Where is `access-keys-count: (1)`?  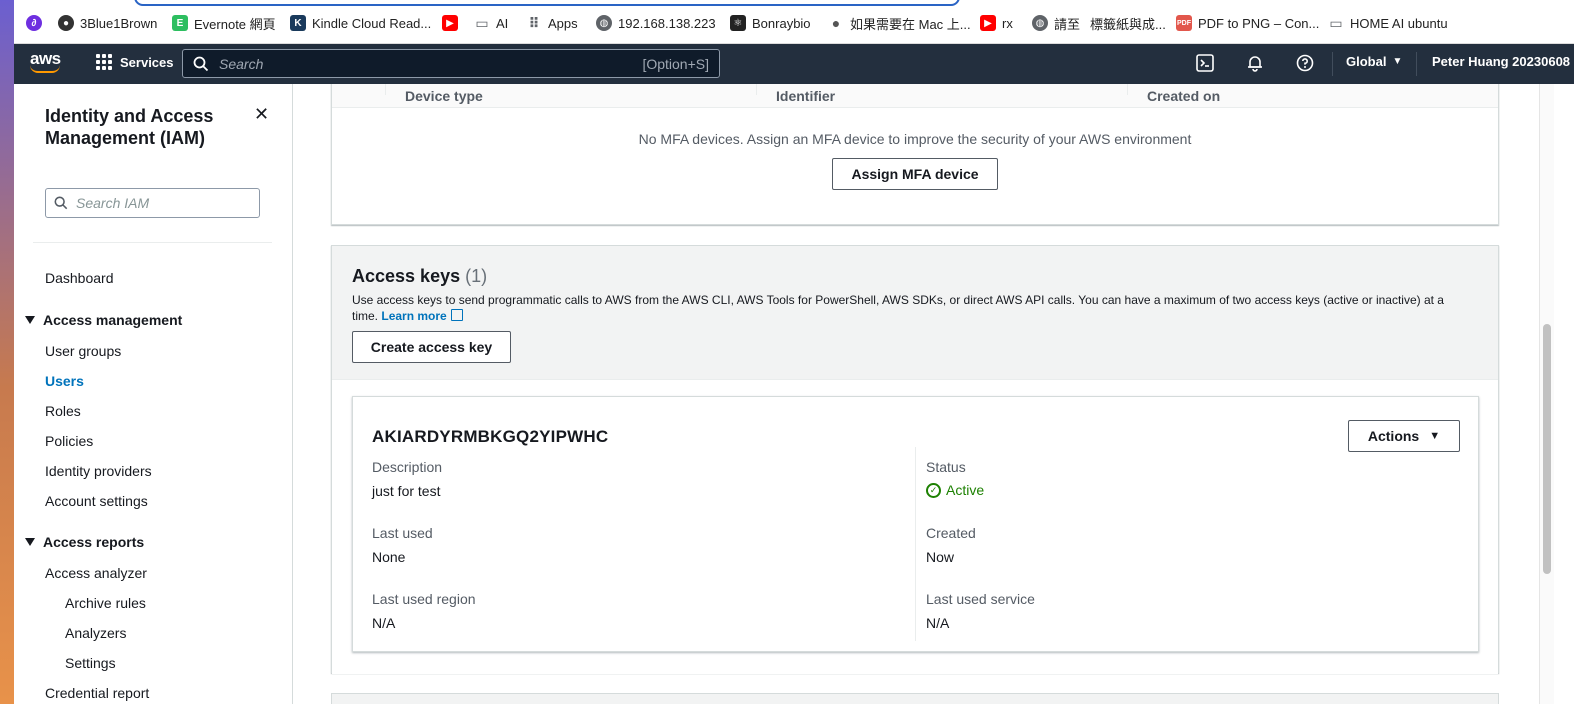 access-keys-count: (1) is located at coordinates (476, 276).